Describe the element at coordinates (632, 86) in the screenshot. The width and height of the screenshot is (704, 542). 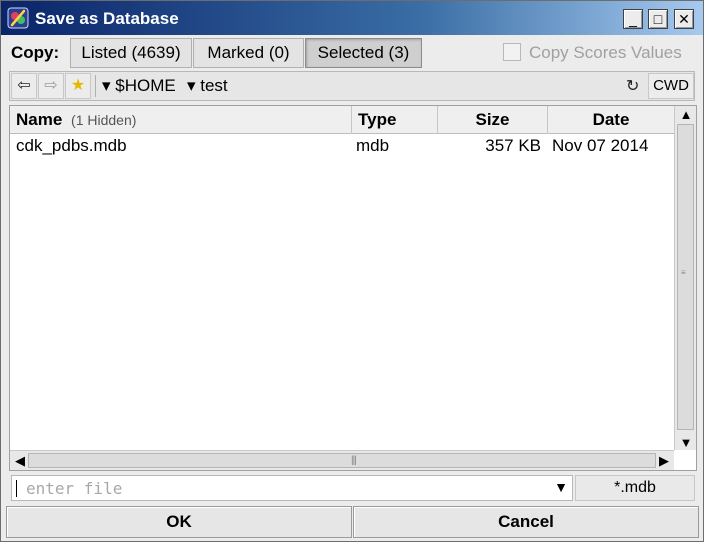
I see `refresh-icon: ↻` at that location.